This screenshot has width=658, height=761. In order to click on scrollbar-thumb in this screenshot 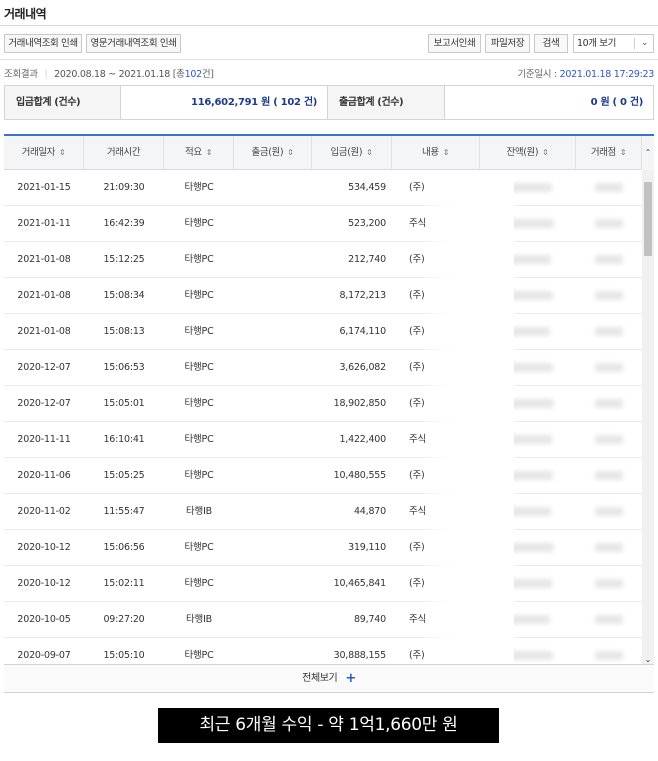, I will do `click(648, 219)`.